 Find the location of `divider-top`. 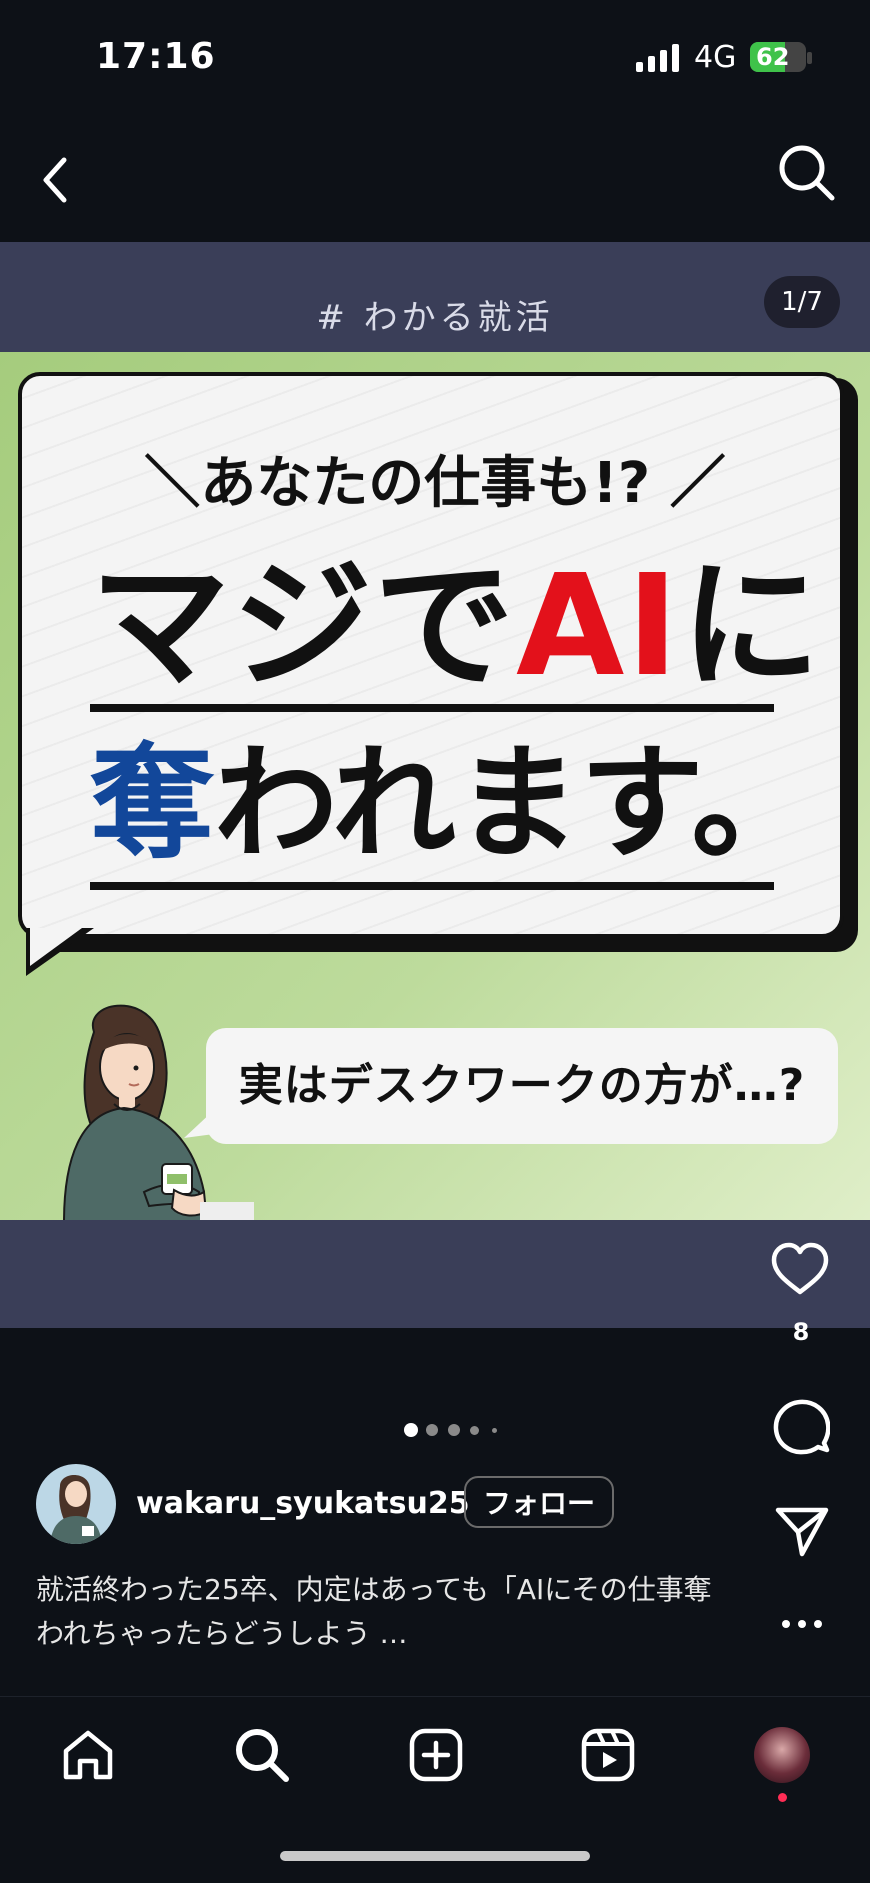

divider-top is located at coordinates (432, 708).